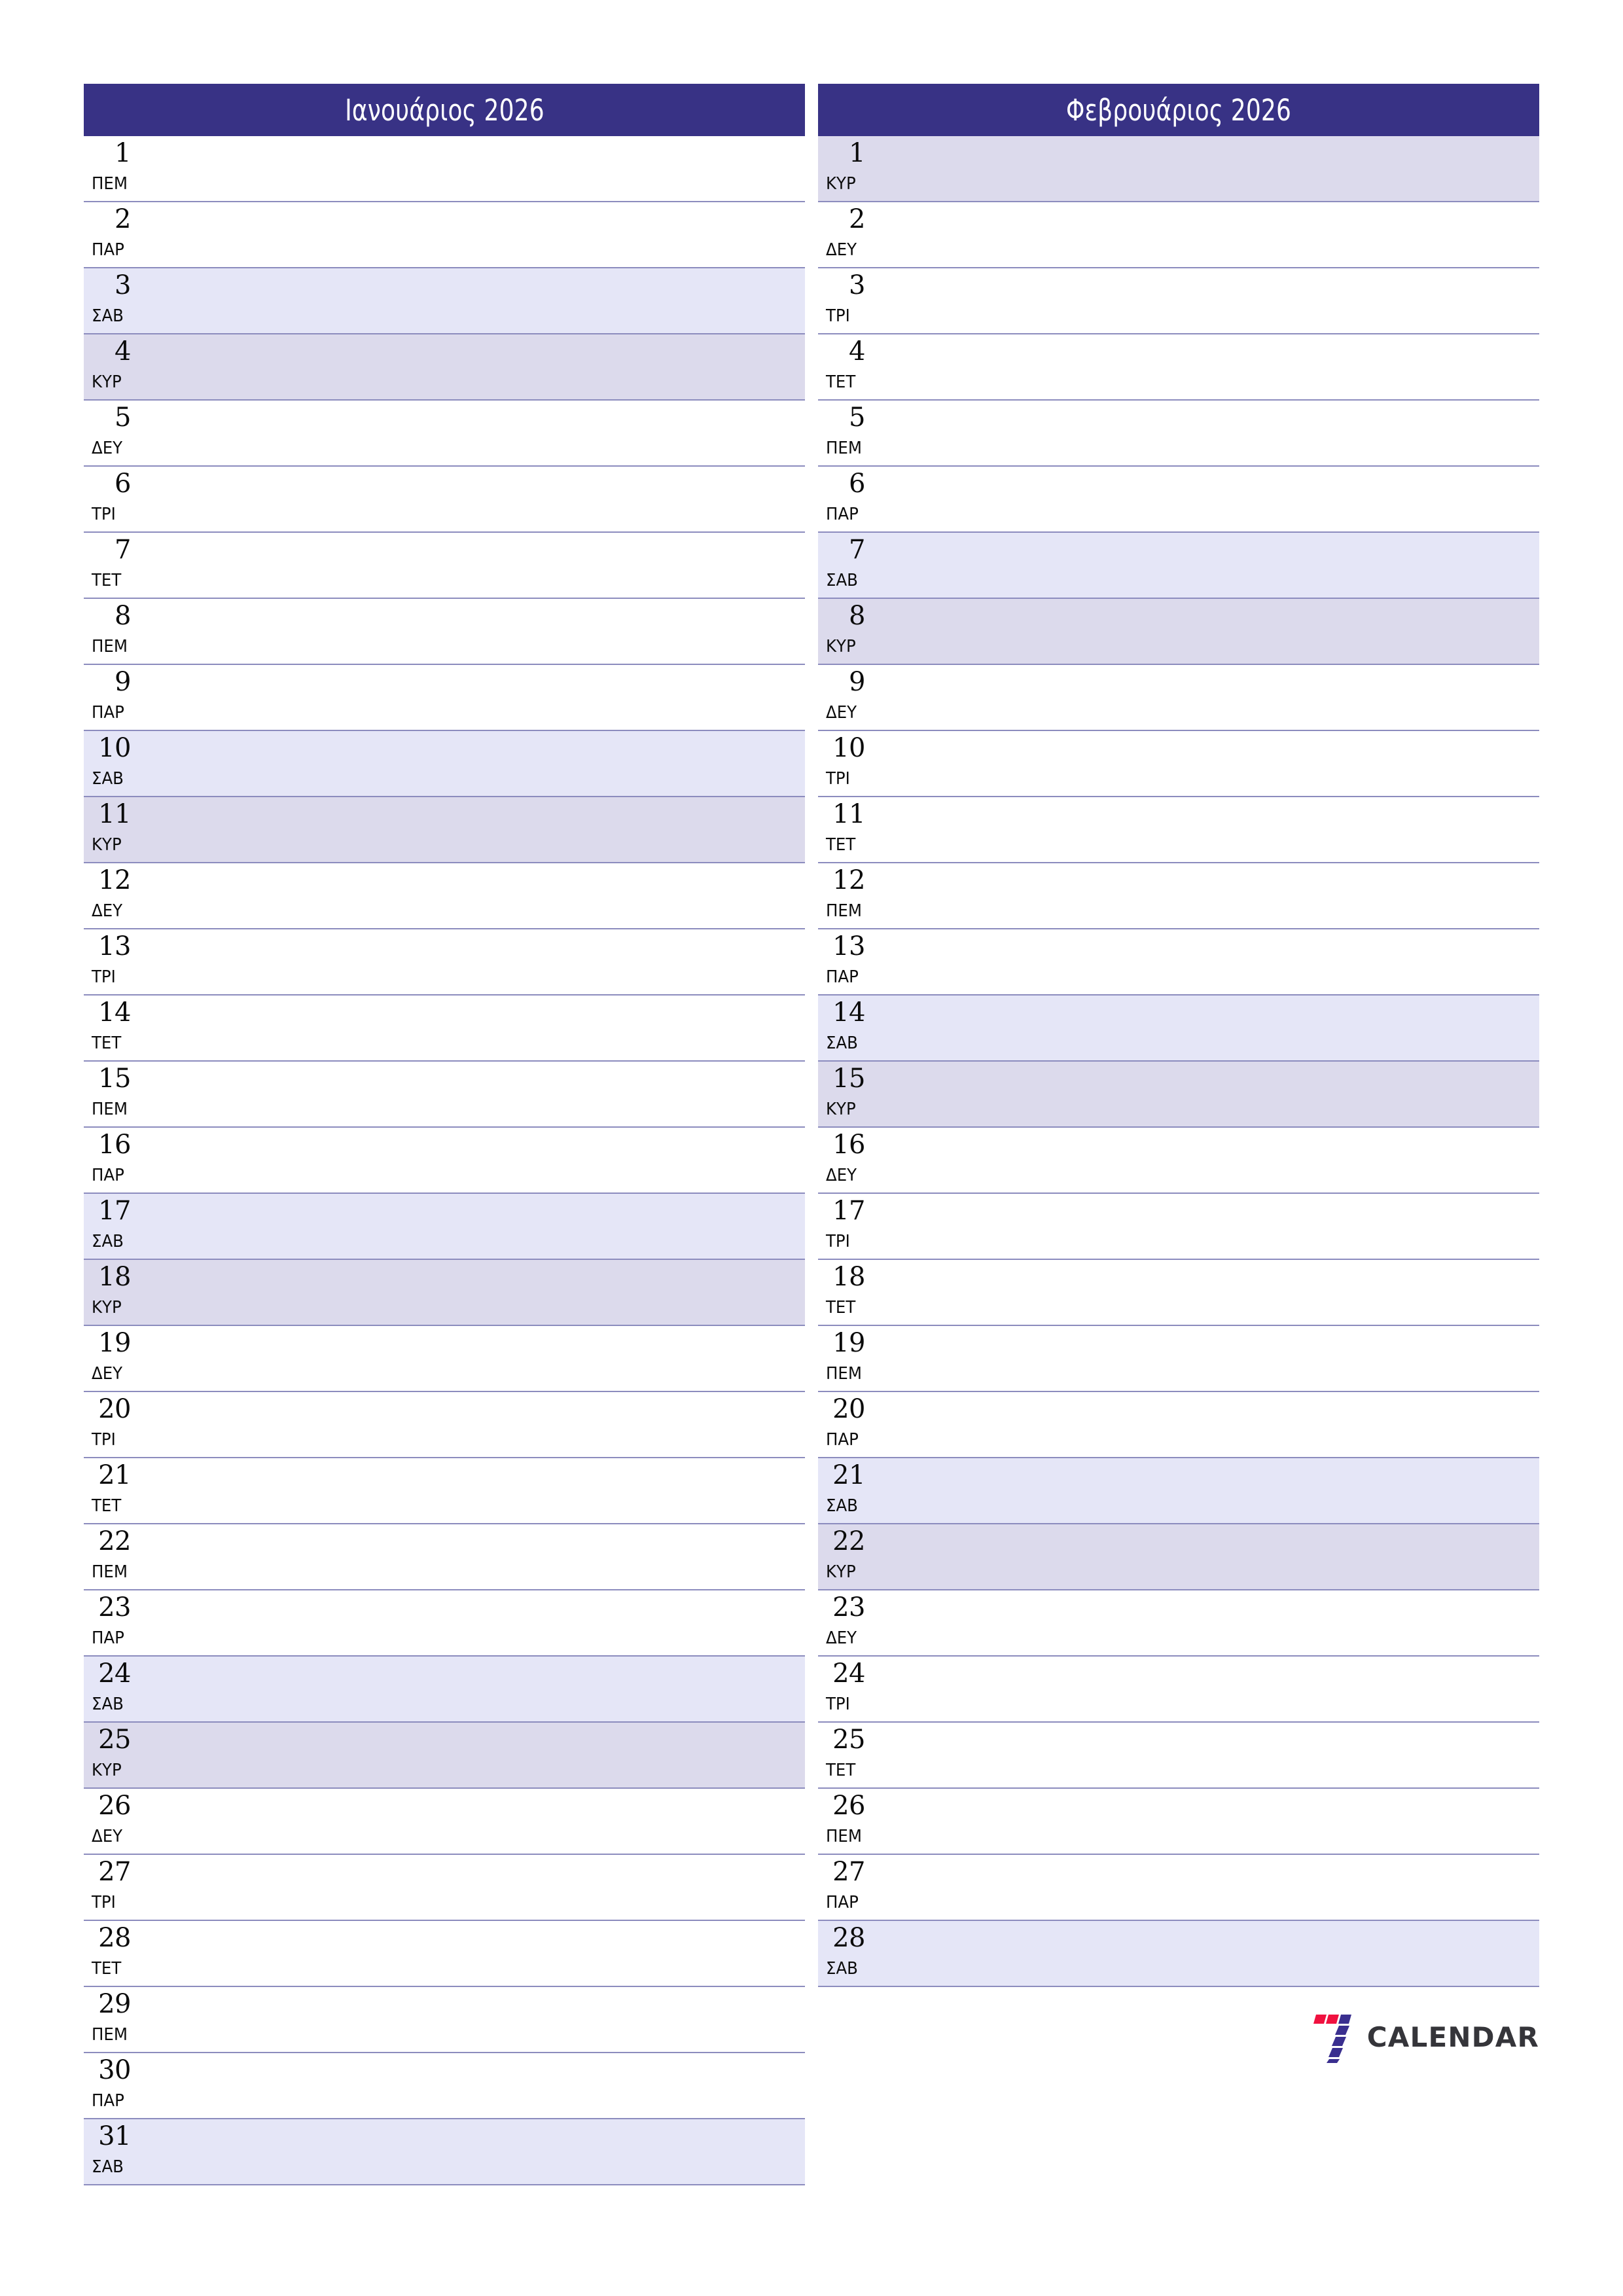 Image resolution: width=1623 pixels, height=2296 pixels. Describe the element at coordinates (445, 1623) in the screenshot. I see `day-row: 23 ΠΑΡ` at that location.